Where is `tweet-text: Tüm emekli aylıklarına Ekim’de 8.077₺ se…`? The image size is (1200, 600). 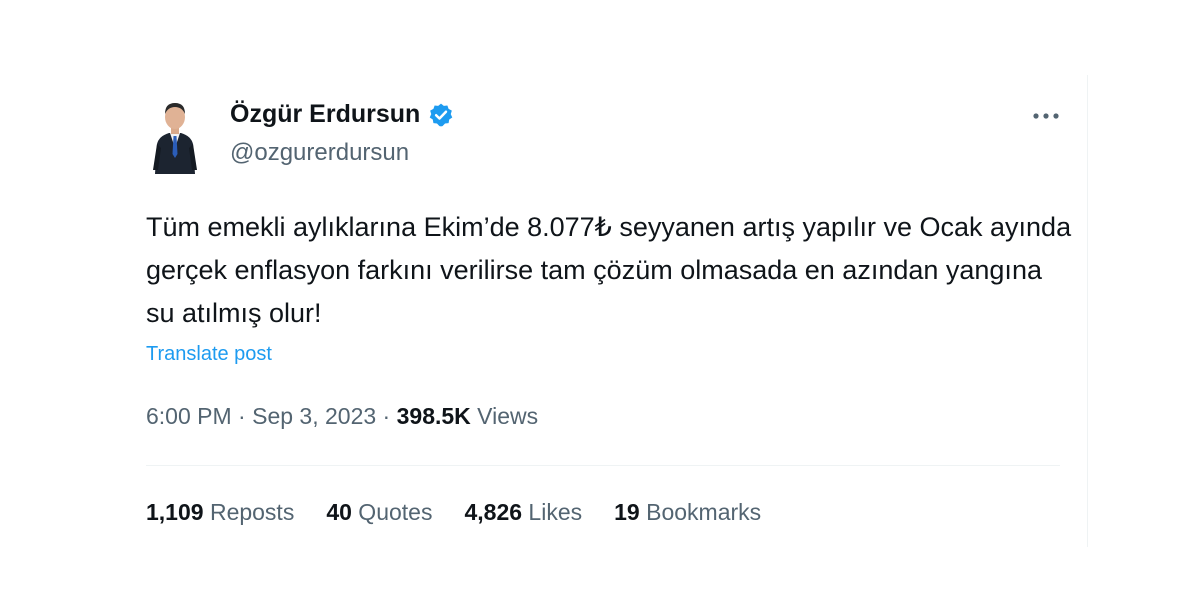
tweet-text: Tüm emekli aylıklarına Ekim’de 8.077₺ se… is located at coordinates (609, 270).